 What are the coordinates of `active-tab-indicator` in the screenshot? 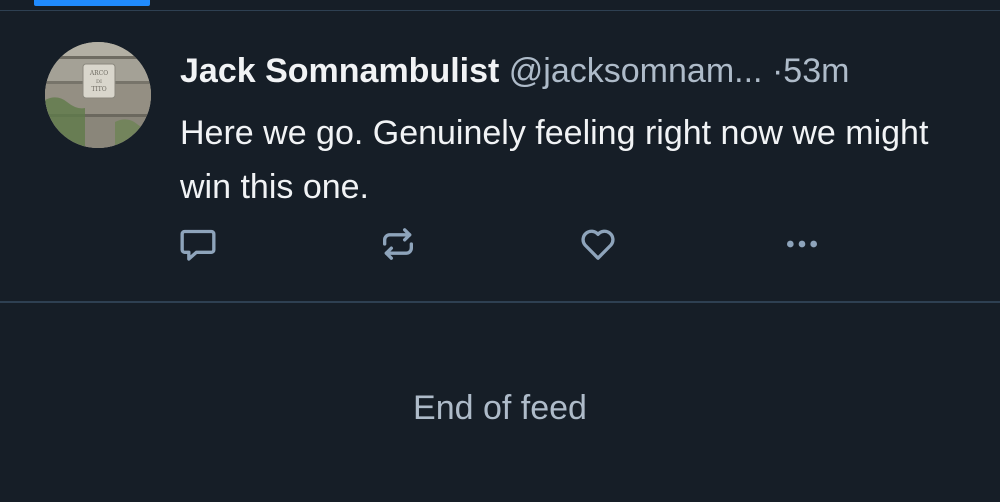 It's located at (92, 3).